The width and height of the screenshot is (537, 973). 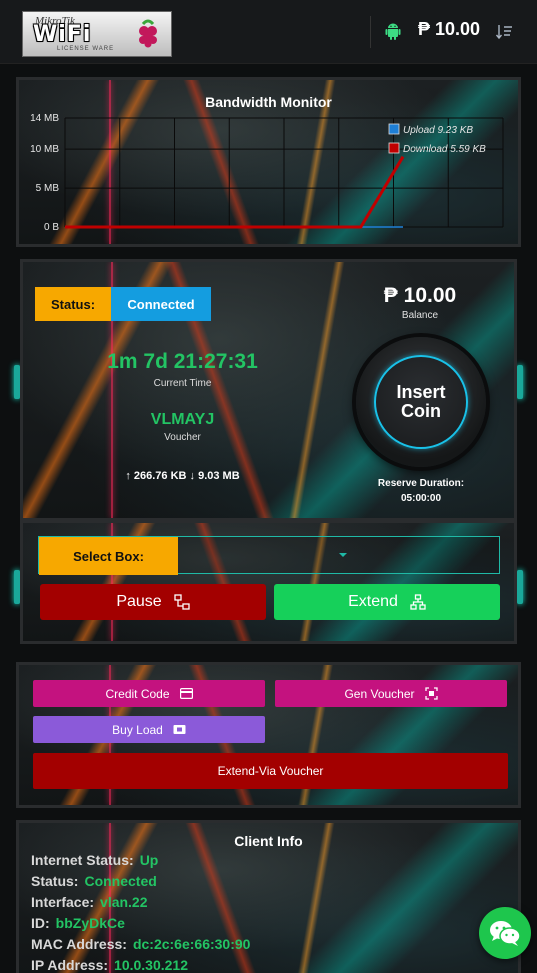 What do you see at coordinates (449, 29) in the screenshot?
I see `header-balance: ₱ 10.00` at bounding box center [449, 29].